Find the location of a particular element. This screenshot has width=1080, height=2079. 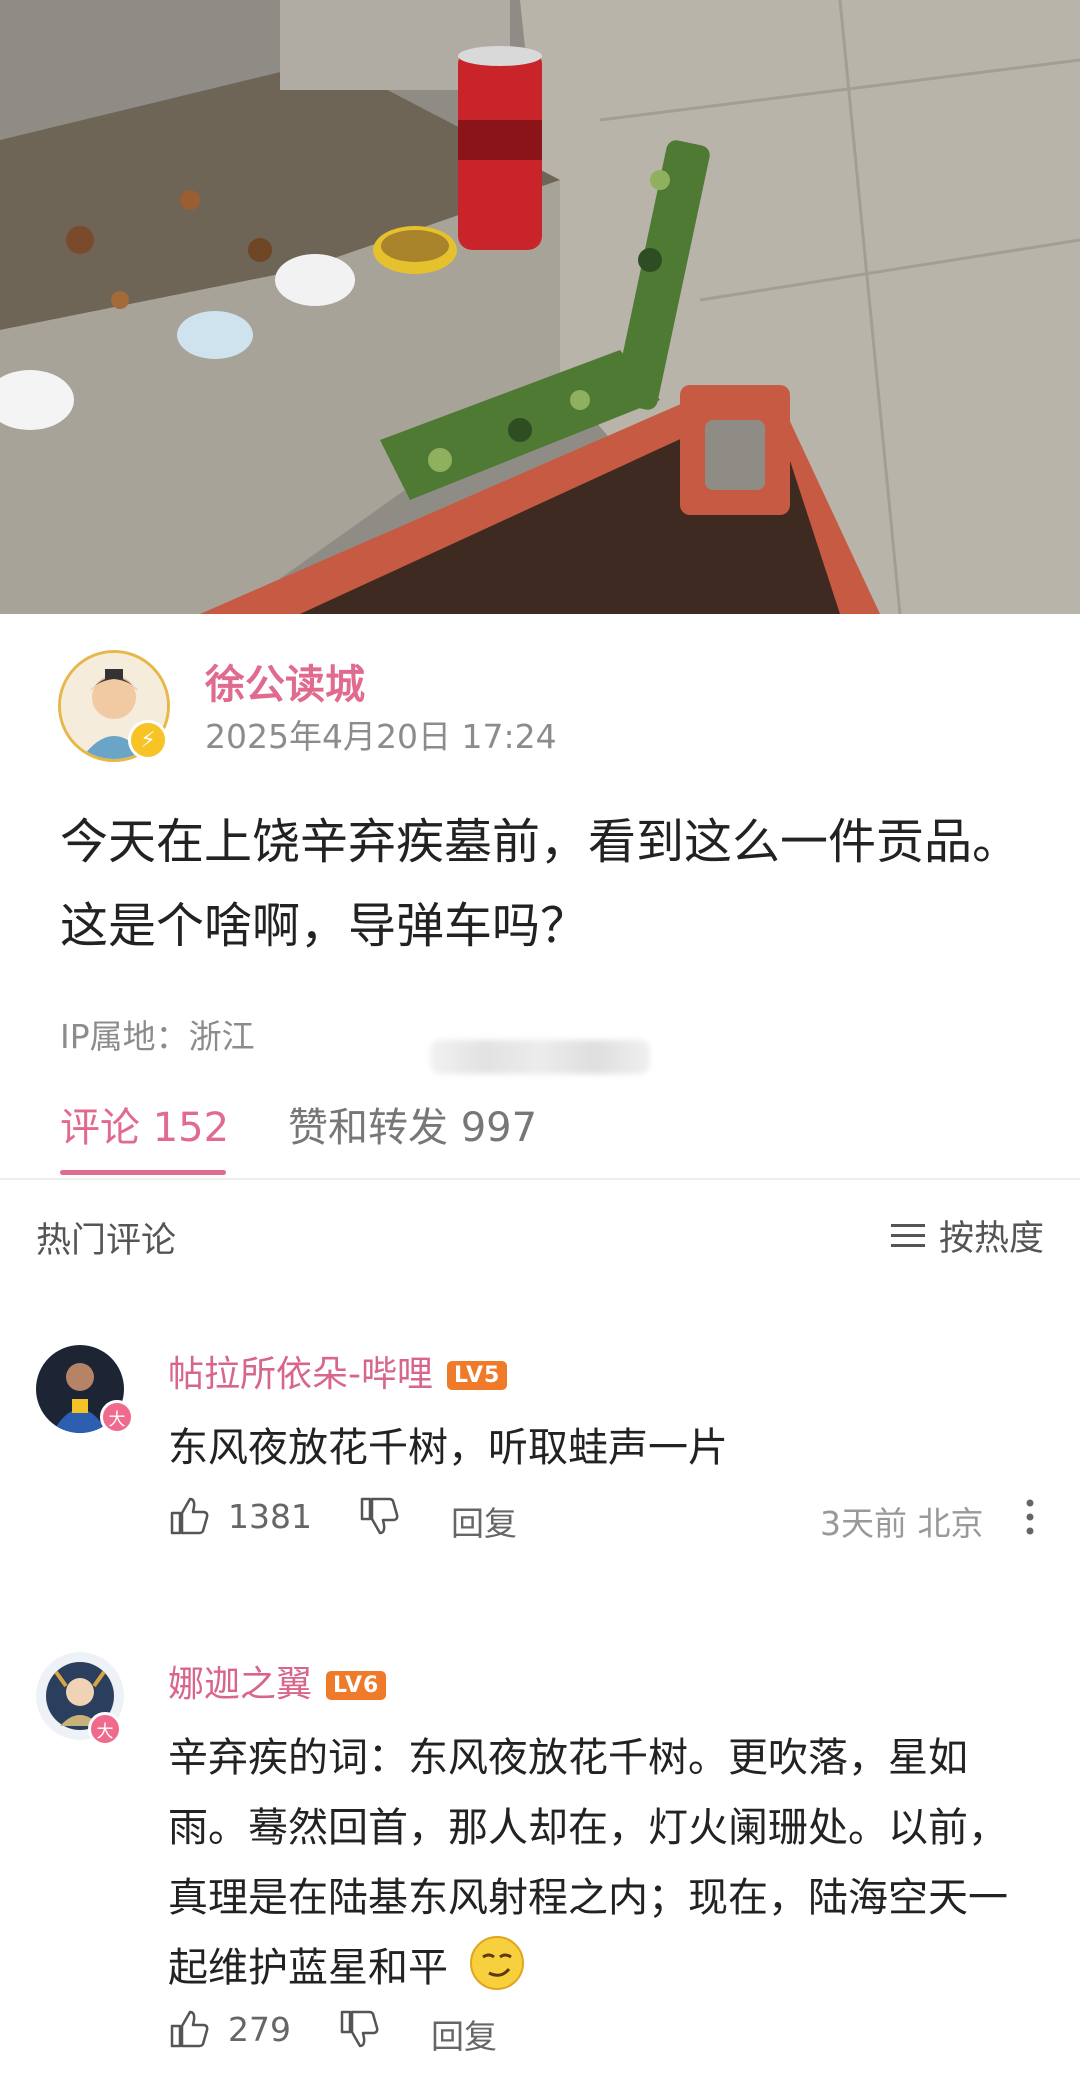

comment-author-name: 娜迦之翼 is located at coordinates (240, 1684).